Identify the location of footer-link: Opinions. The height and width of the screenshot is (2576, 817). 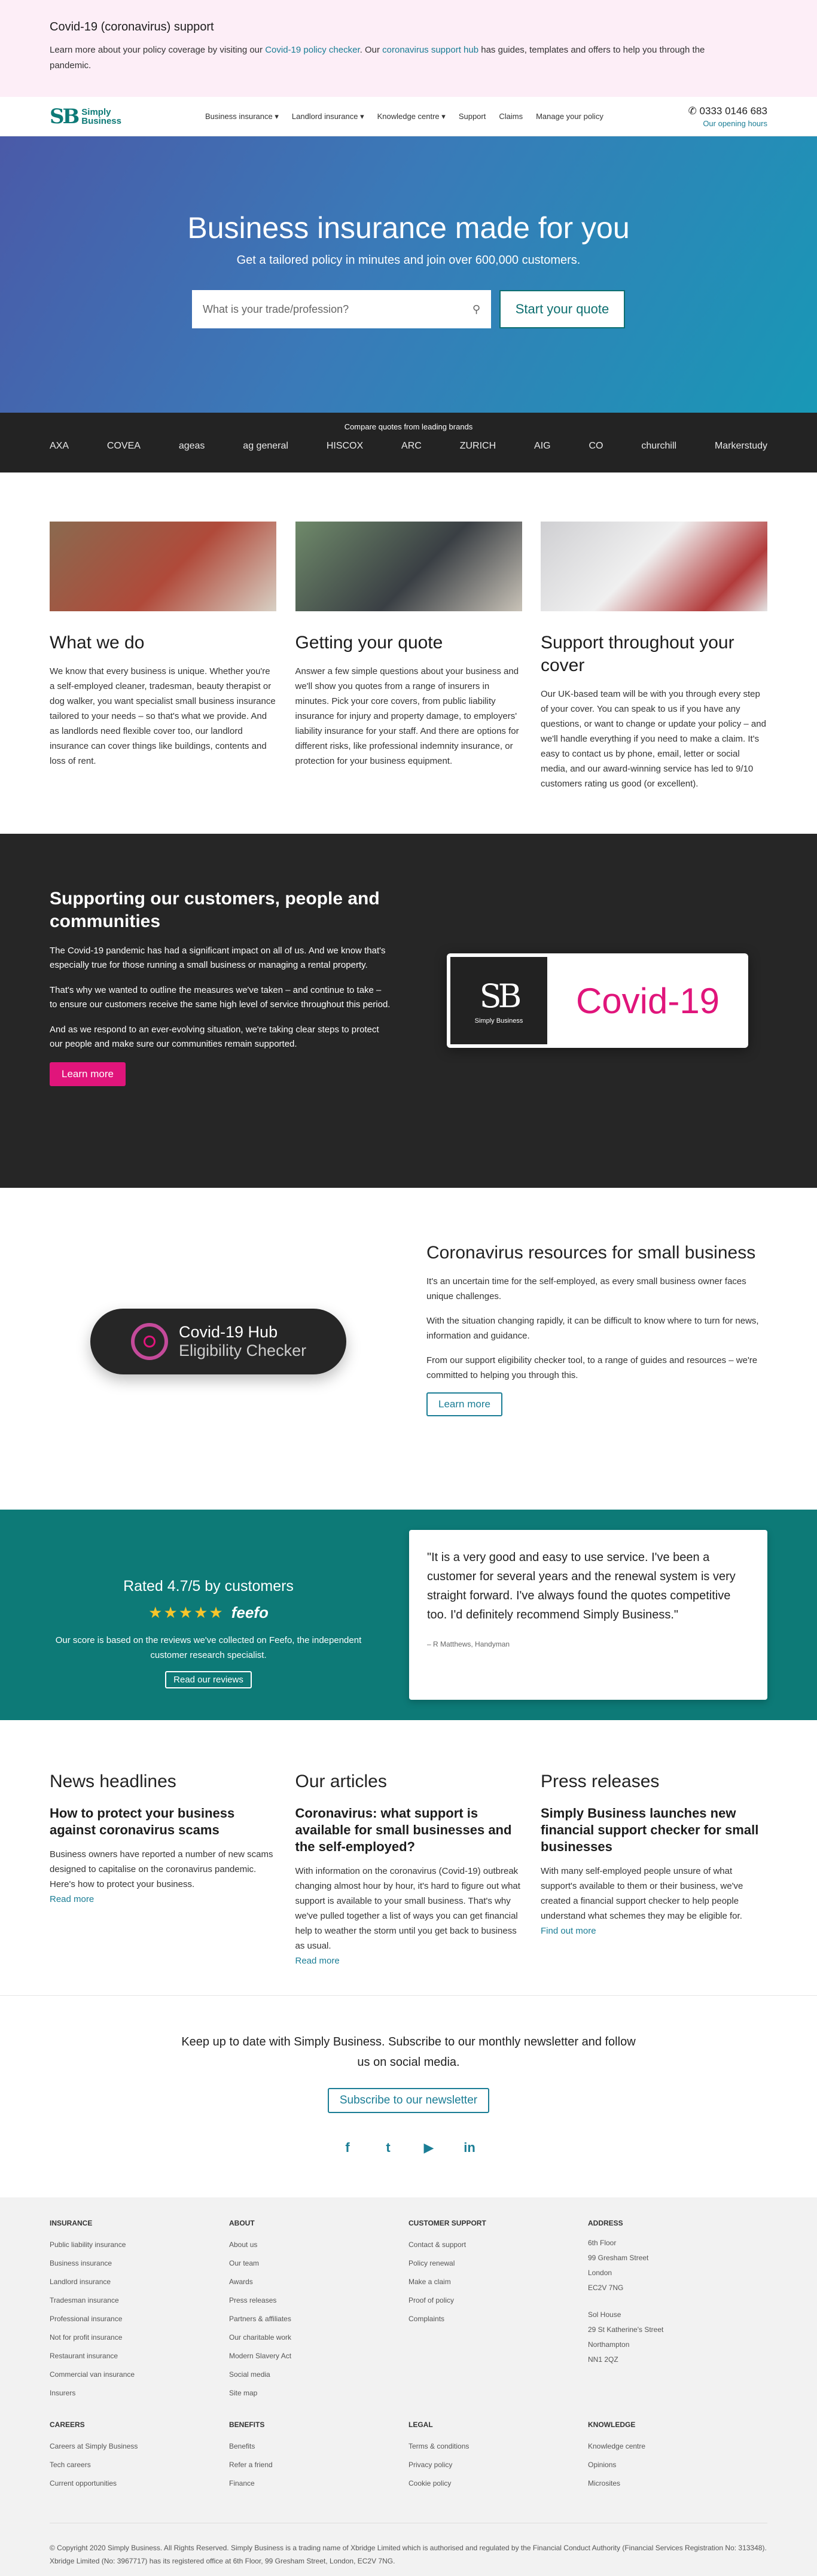
(677, 2465).